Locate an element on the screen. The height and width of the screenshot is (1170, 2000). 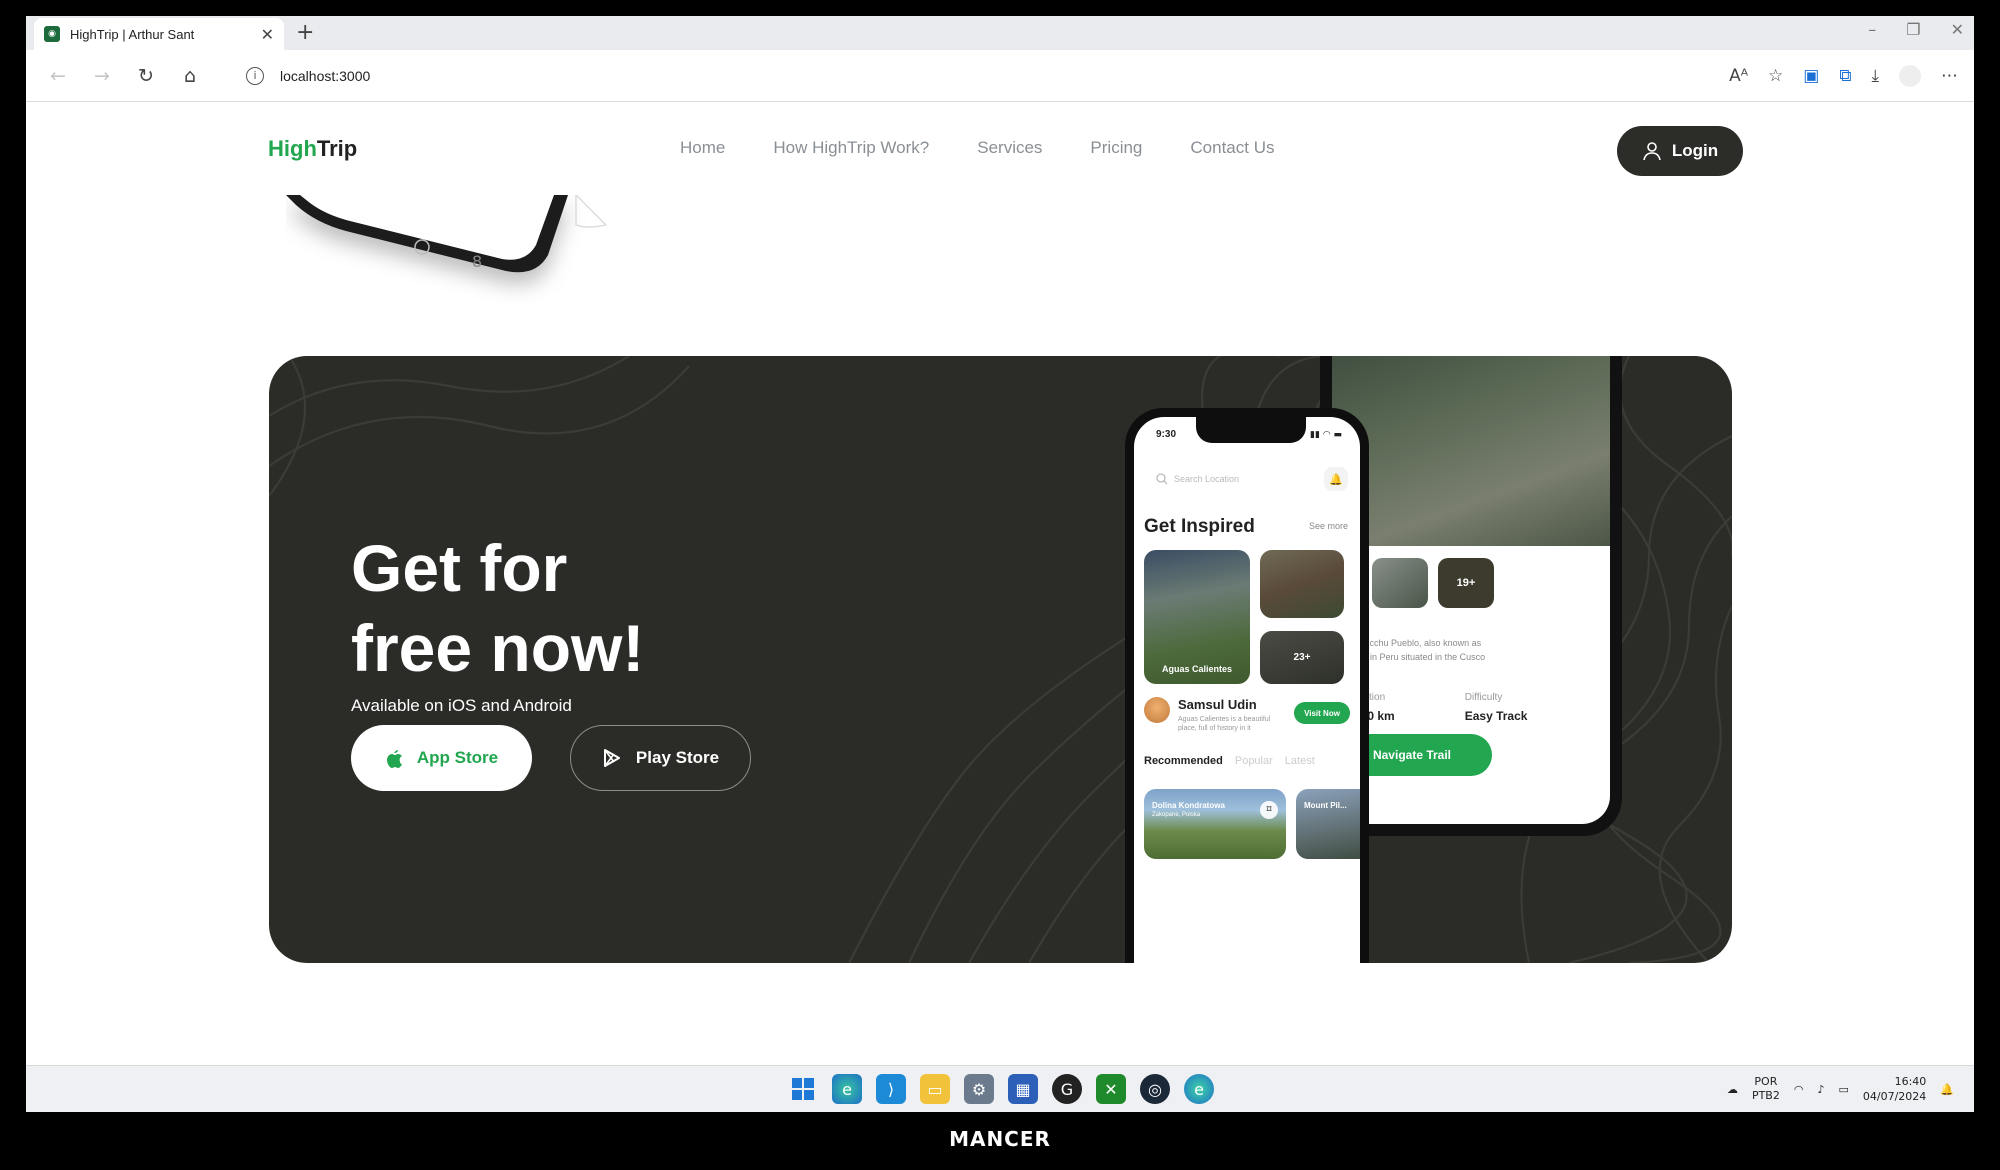
banner-subtitle: Available on iOS and Android is located at coordinates (461, 705).